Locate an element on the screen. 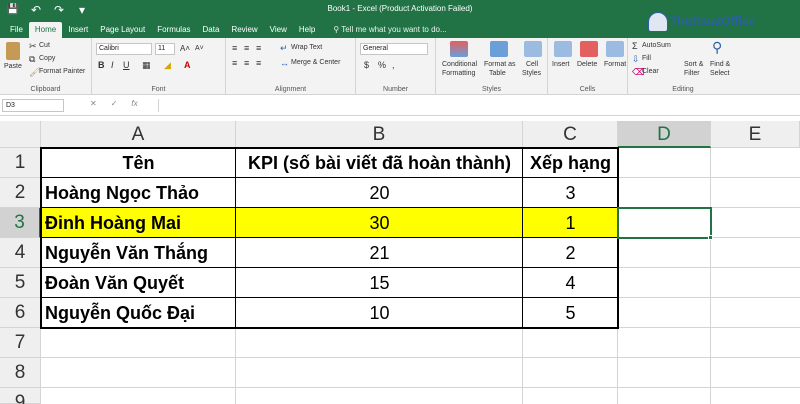 The image size is (800, 404). format-as-table-icon is located at coordinates (499, 49).